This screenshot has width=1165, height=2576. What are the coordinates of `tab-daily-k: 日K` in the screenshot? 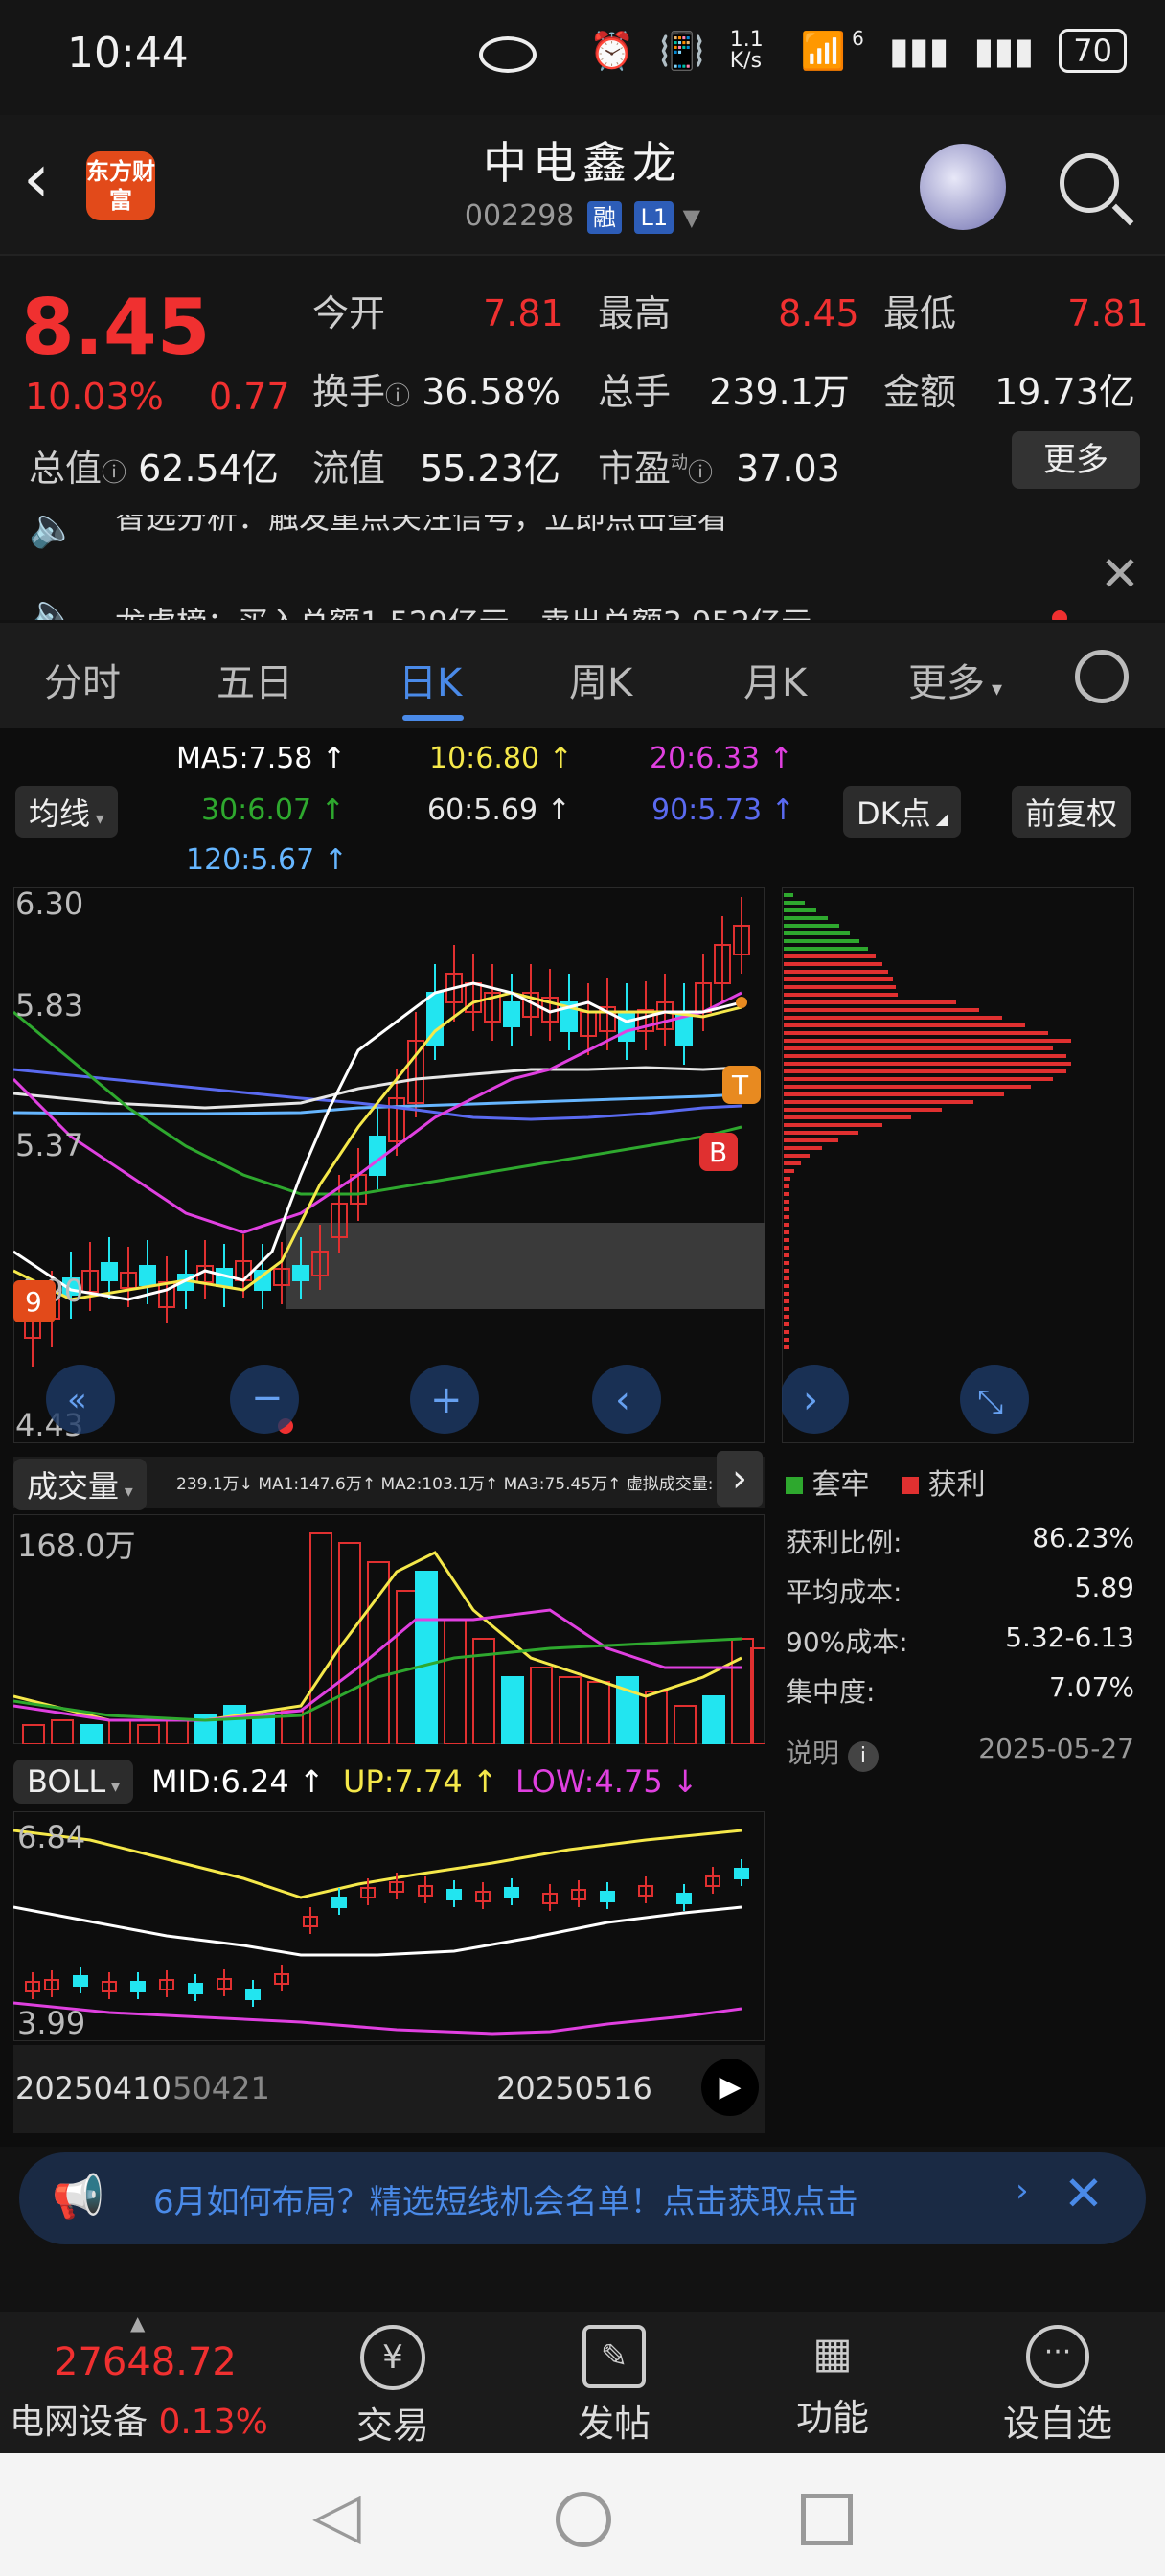 It's located at (430, 679).